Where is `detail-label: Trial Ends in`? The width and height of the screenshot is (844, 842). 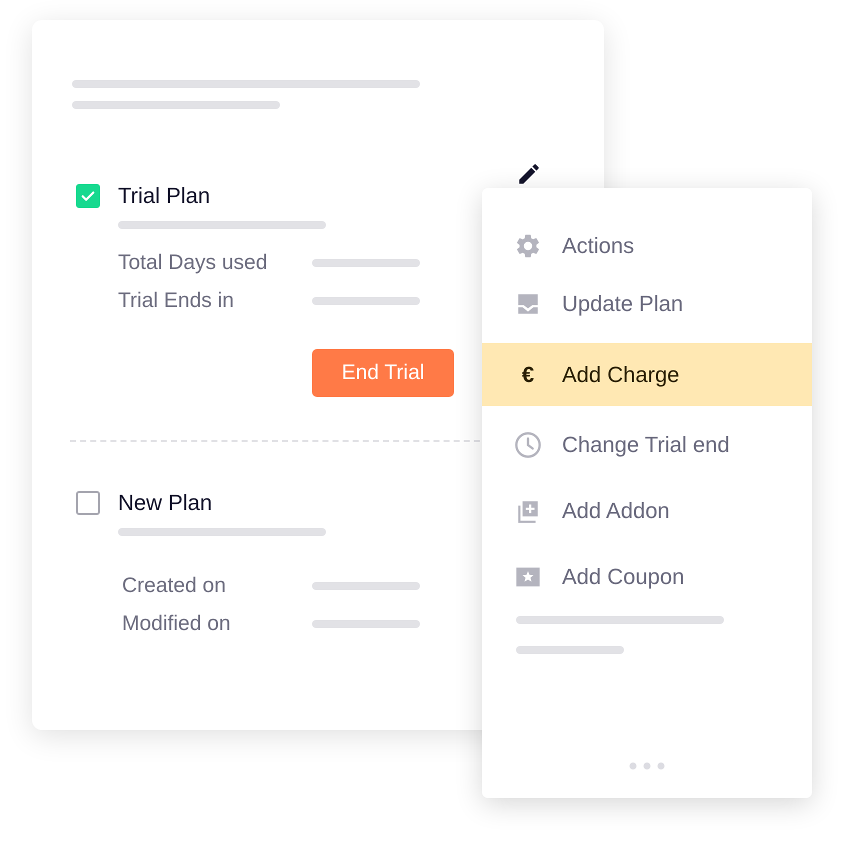
detail-label: Trial Ends in is located at coordinates (176, 301).